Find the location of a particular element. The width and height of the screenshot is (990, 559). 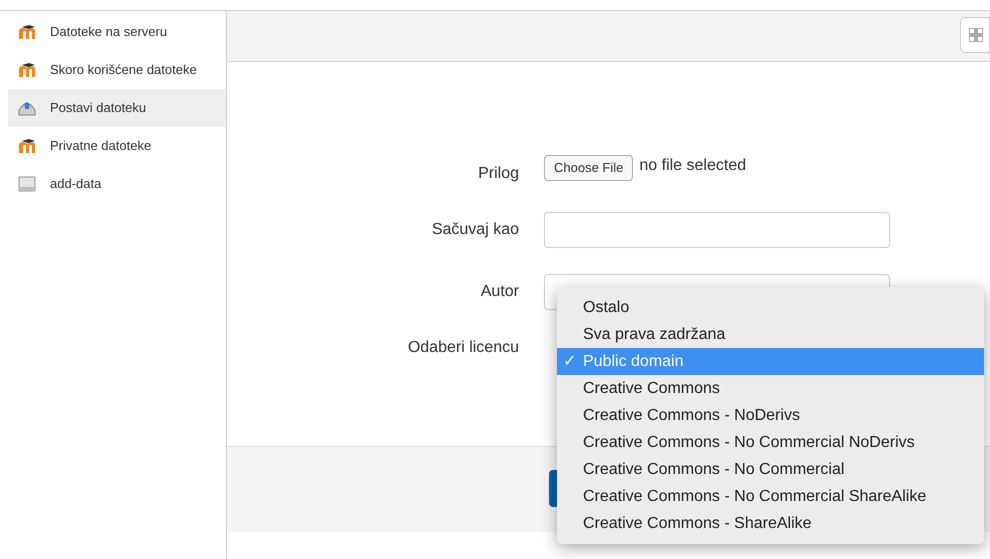

field-label: Prilog is located at coordinates (498, 174).